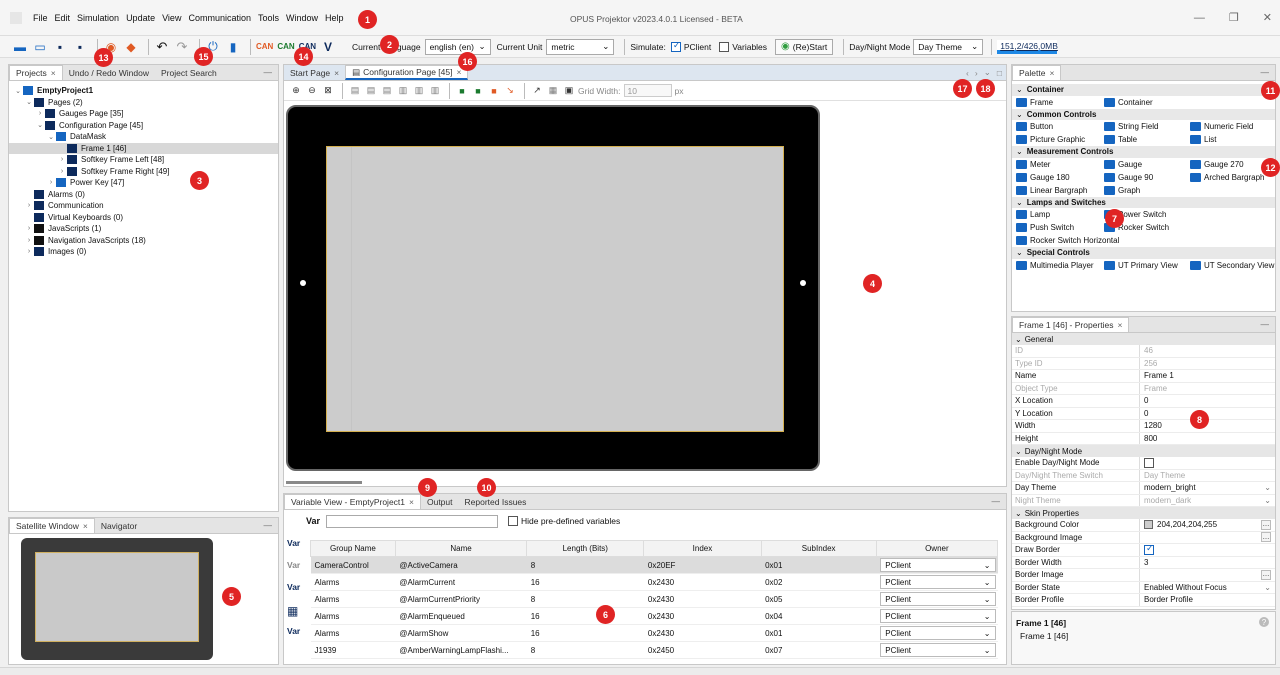  I want to click on palette-item-graph: Graph, so click(1122, 190).